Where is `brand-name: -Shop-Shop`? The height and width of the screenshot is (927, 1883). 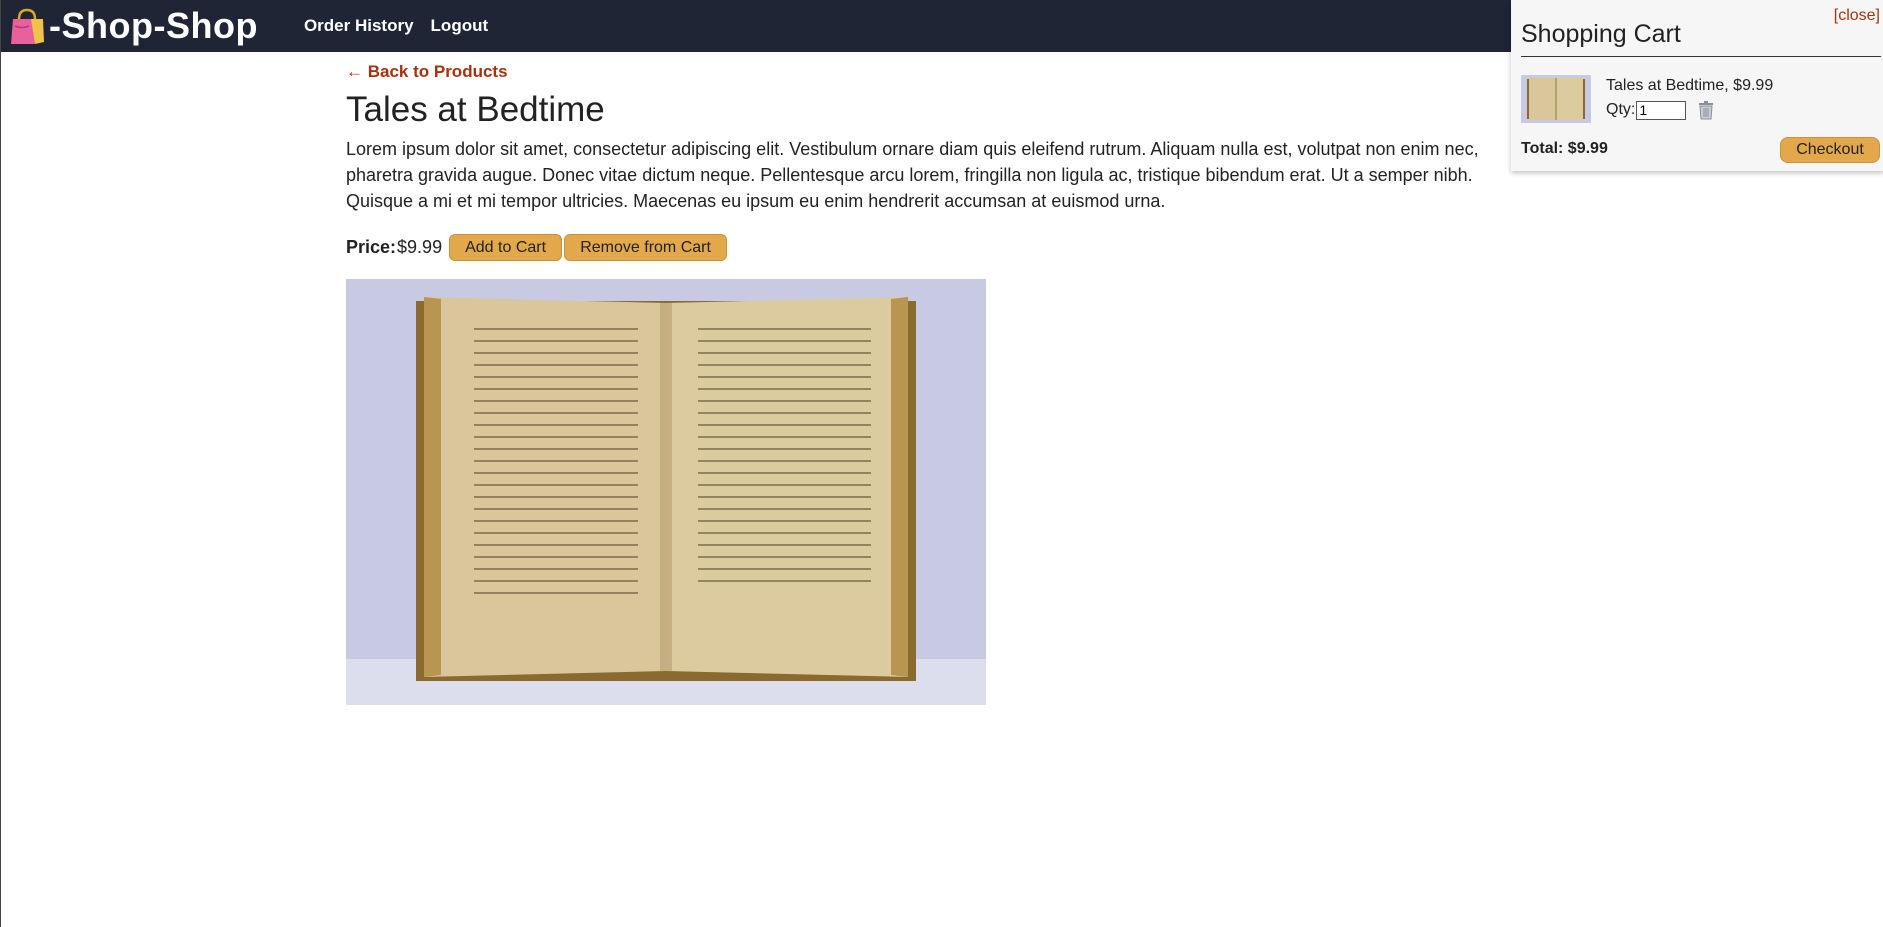
brand-name: -Shop-Shop is located at coordinates (153, 25).